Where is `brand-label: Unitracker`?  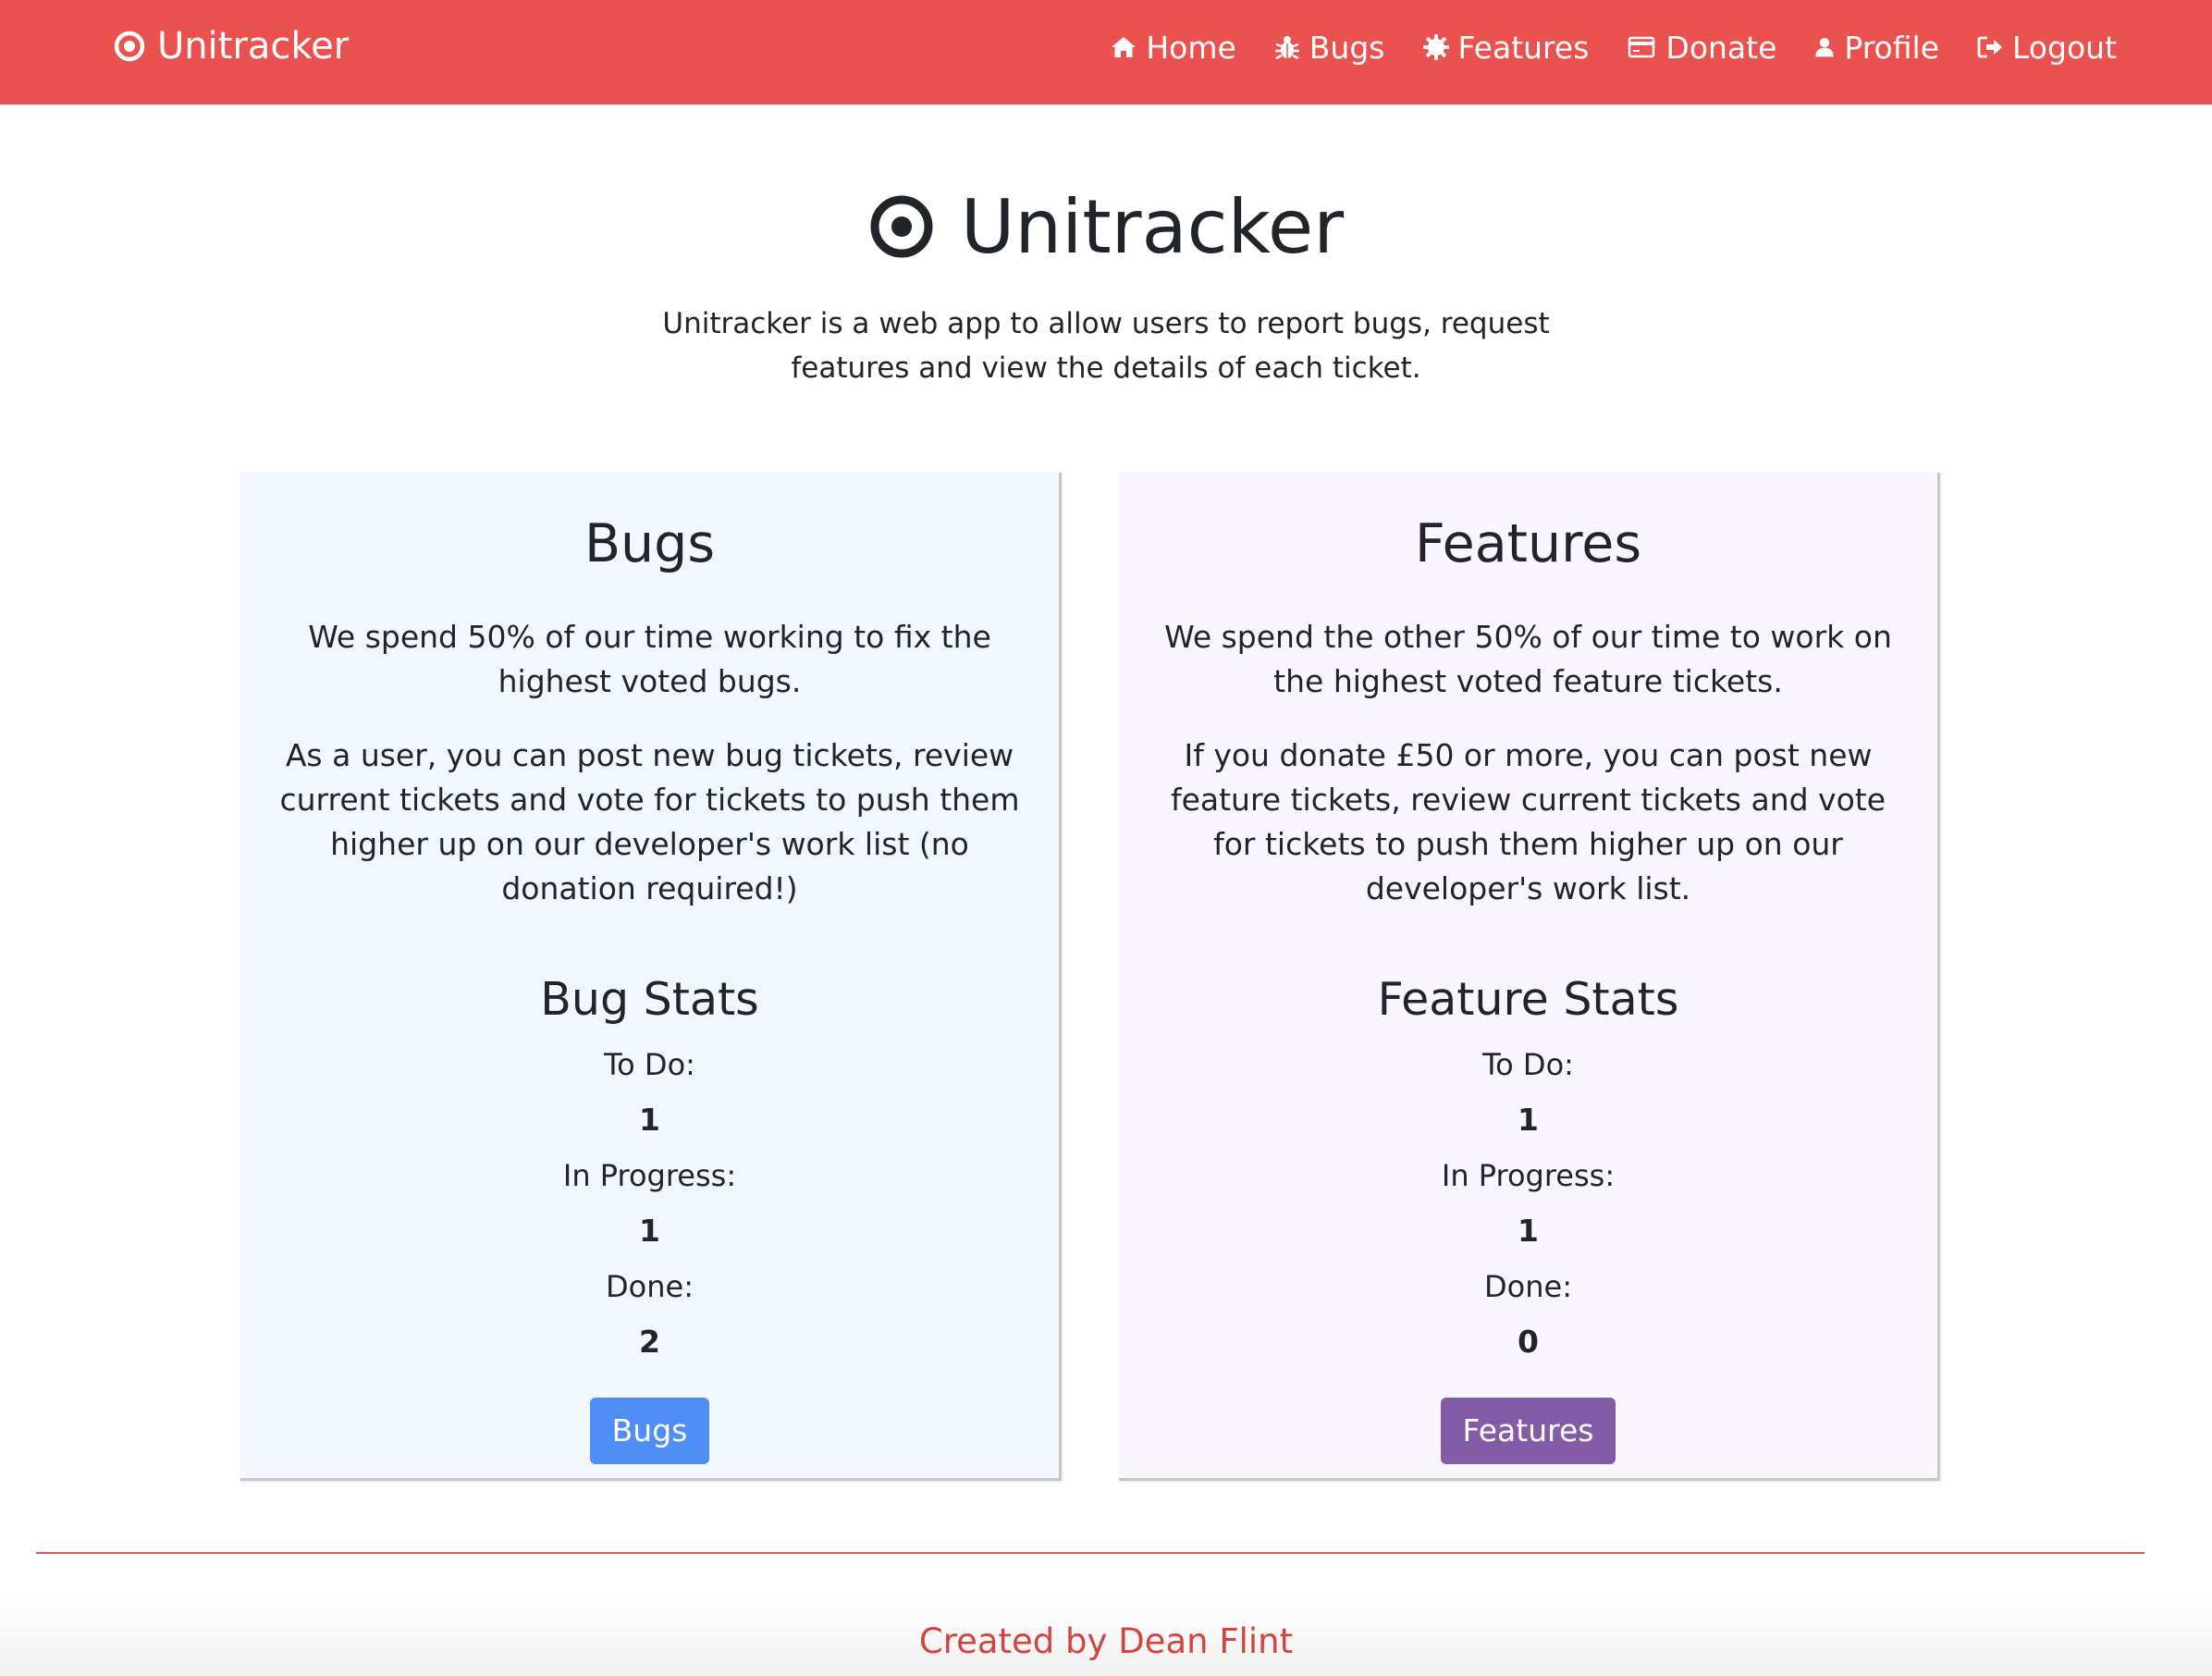
brand-label: Unitracker is located at coordinates (253, 46).